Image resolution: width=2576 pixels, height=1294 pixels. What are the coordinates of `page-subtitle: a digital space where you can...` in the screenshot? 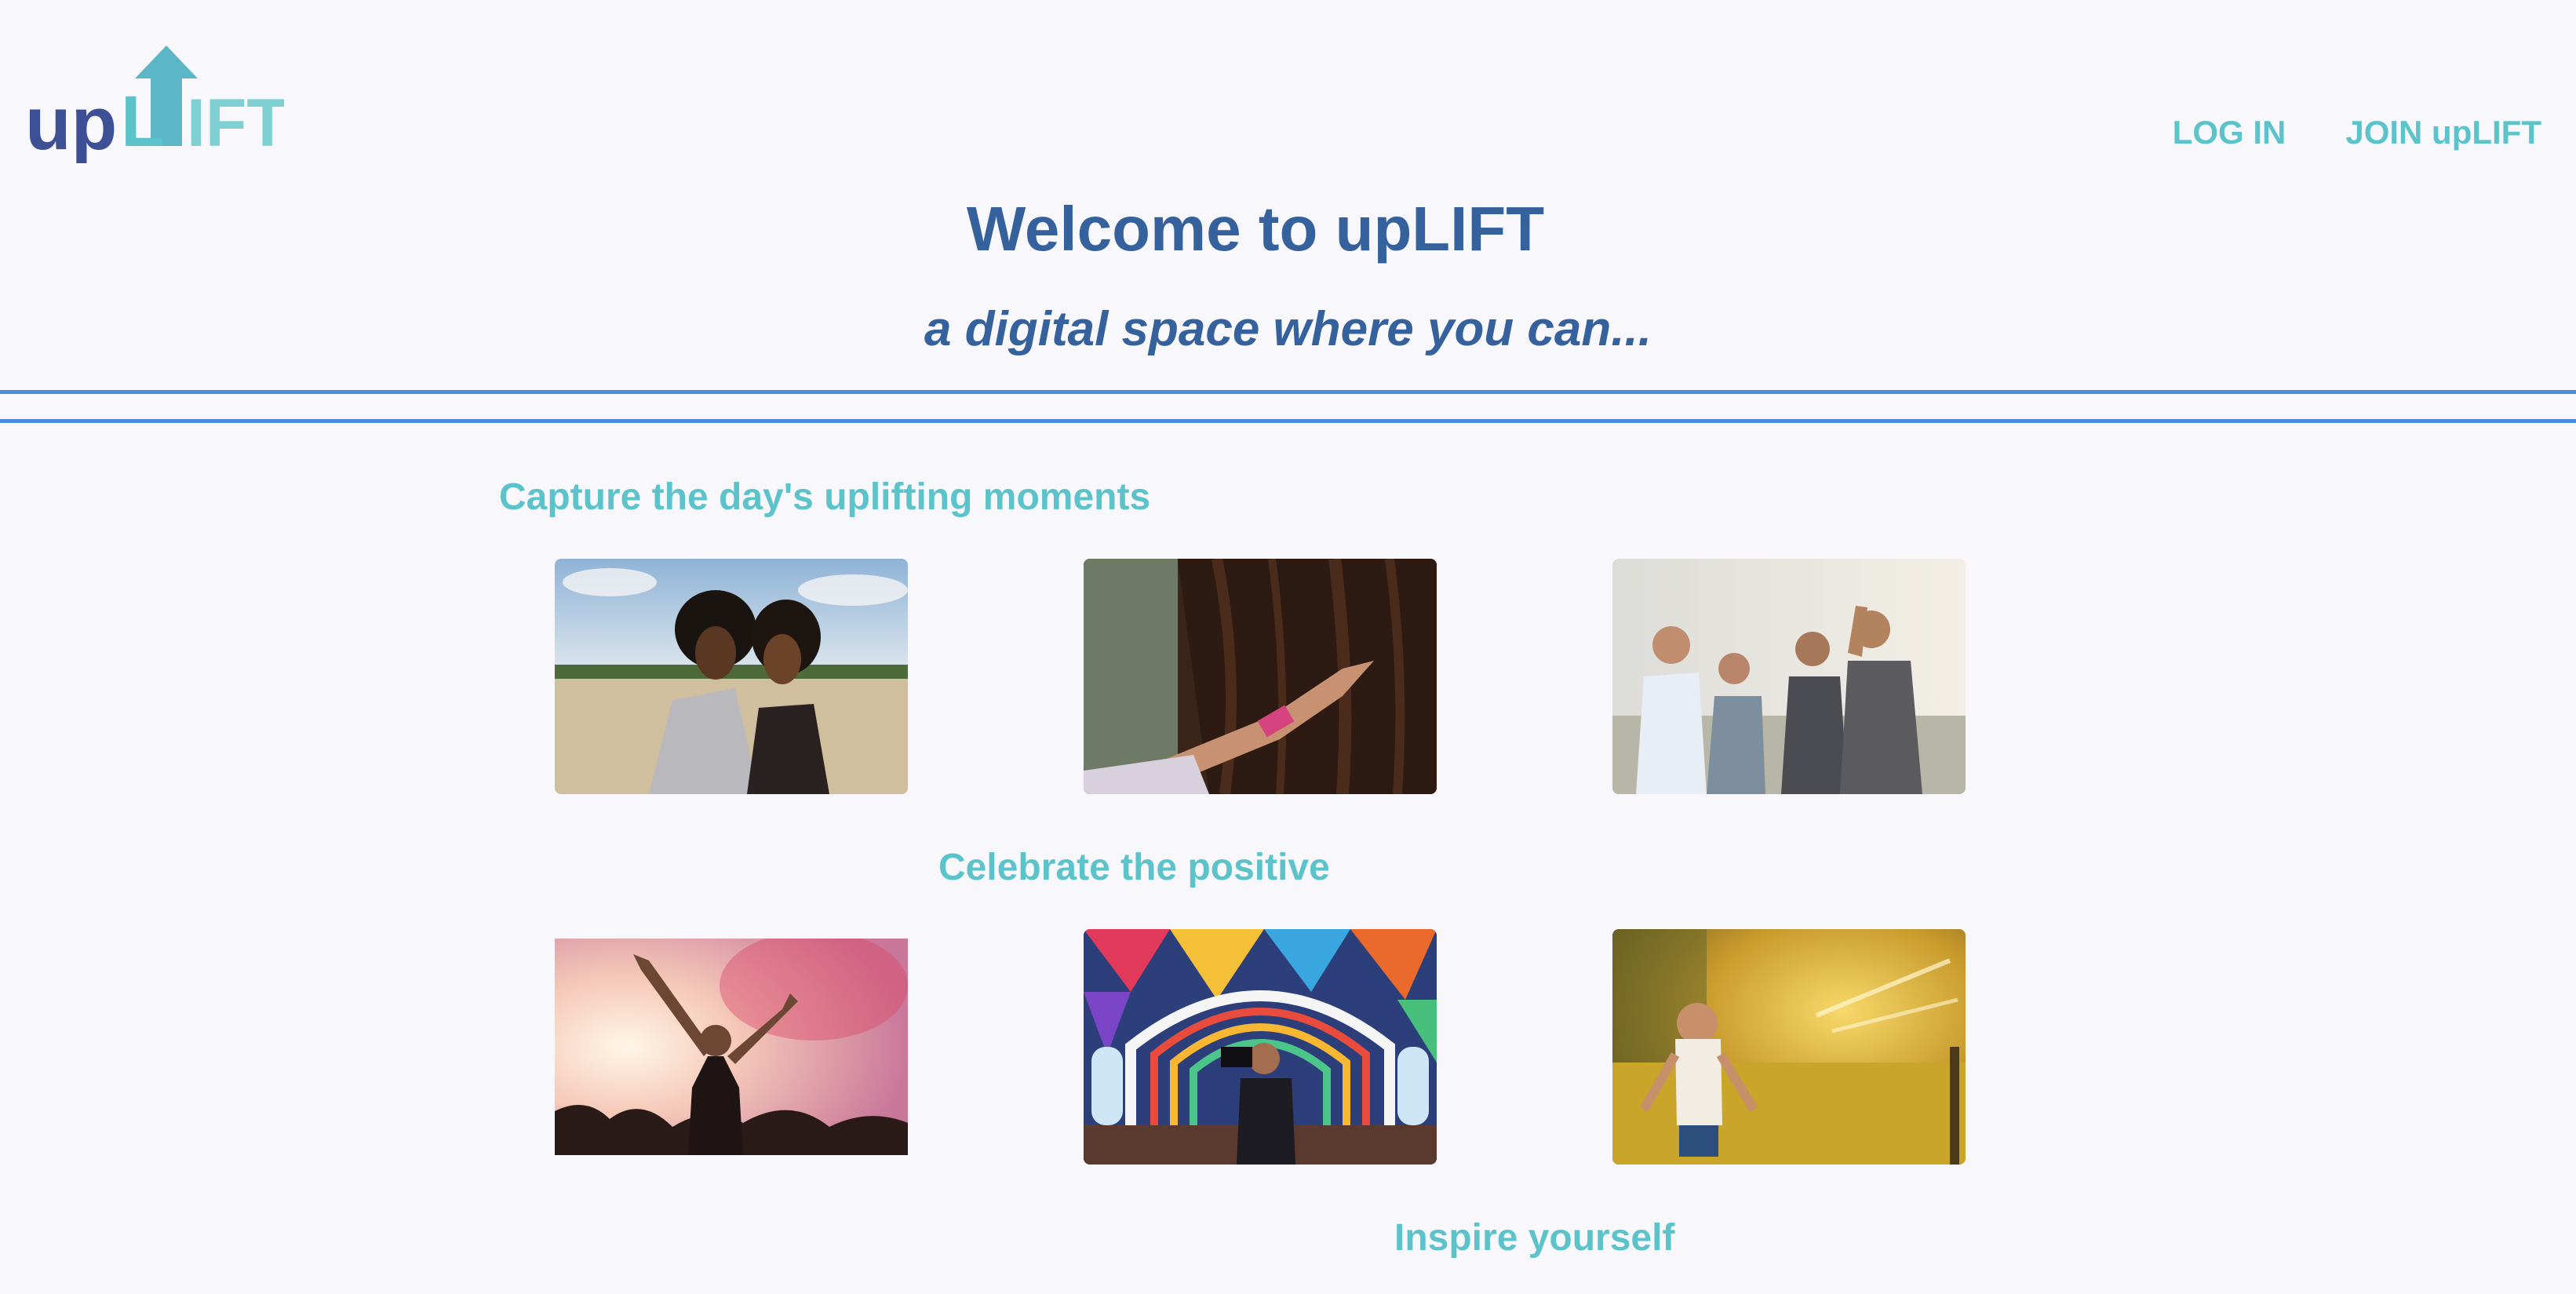 It's located at (1288, 329).